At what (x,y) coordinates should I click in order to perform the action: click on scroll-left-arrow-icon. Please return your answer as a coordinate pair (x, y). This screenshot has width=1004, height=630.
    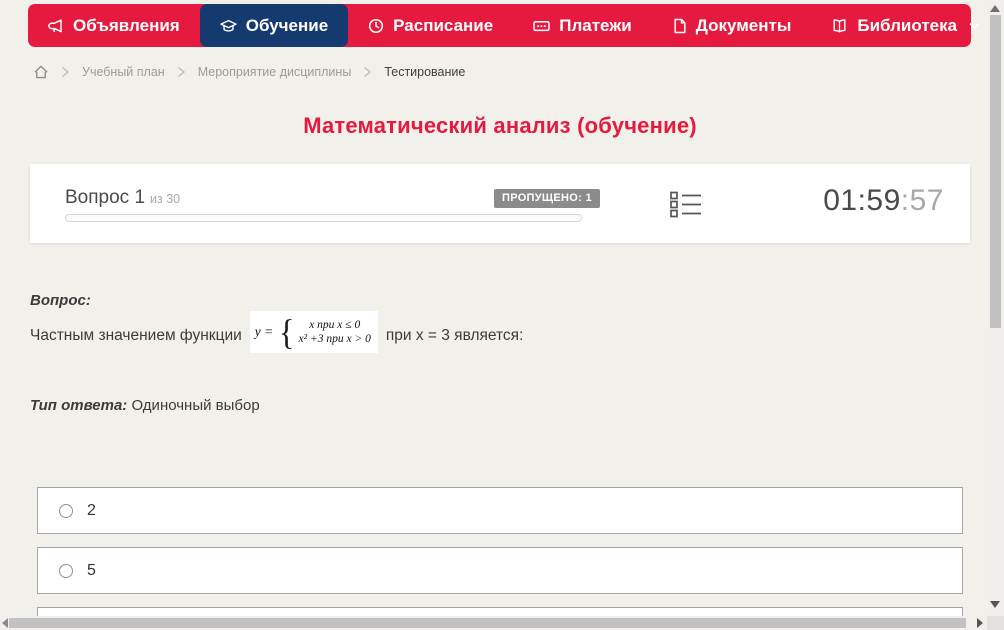
    Looking at the image, I should click on (5, 623).